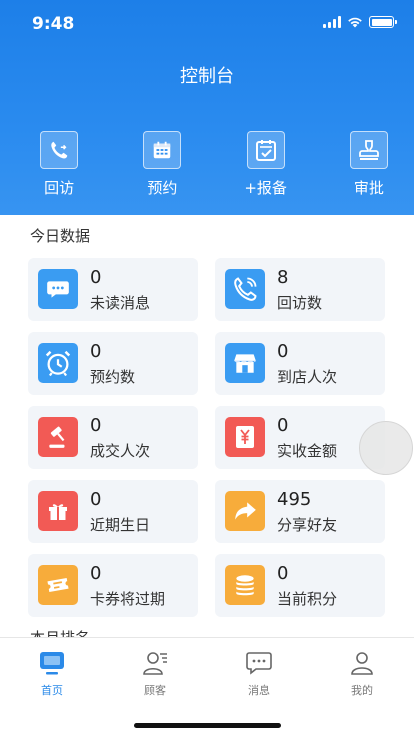 This screenshot has width=414, height=736. What do you see at coordinates (60, 632) in the screenshot?
I see `section-title-ranking: 本月排名` at bounding box center [60, 632].